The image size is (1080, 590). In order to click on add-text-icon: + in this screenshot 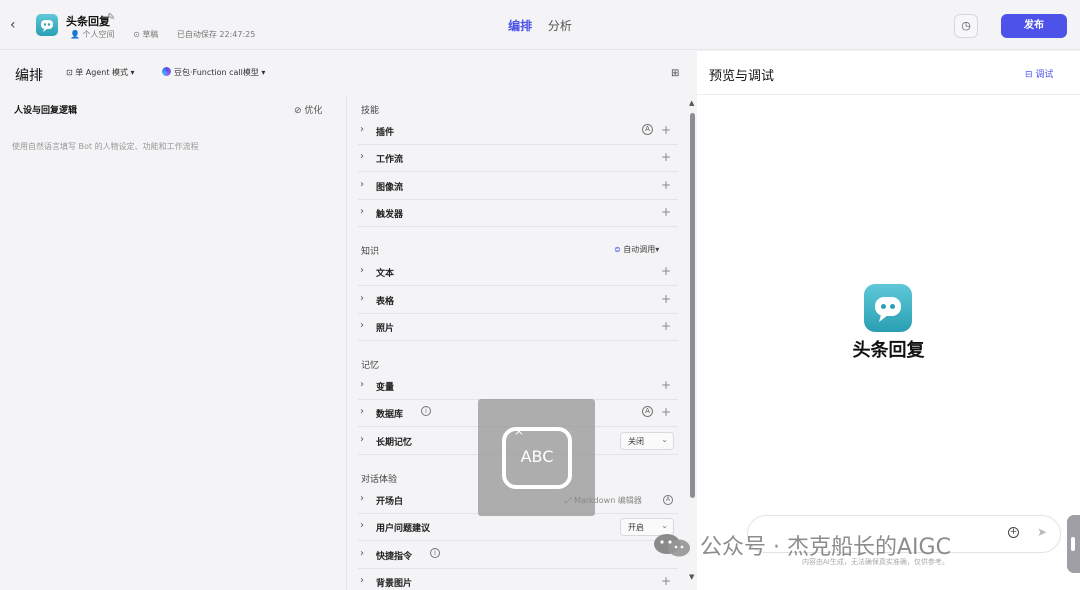, I will do `click(666, 271)`.